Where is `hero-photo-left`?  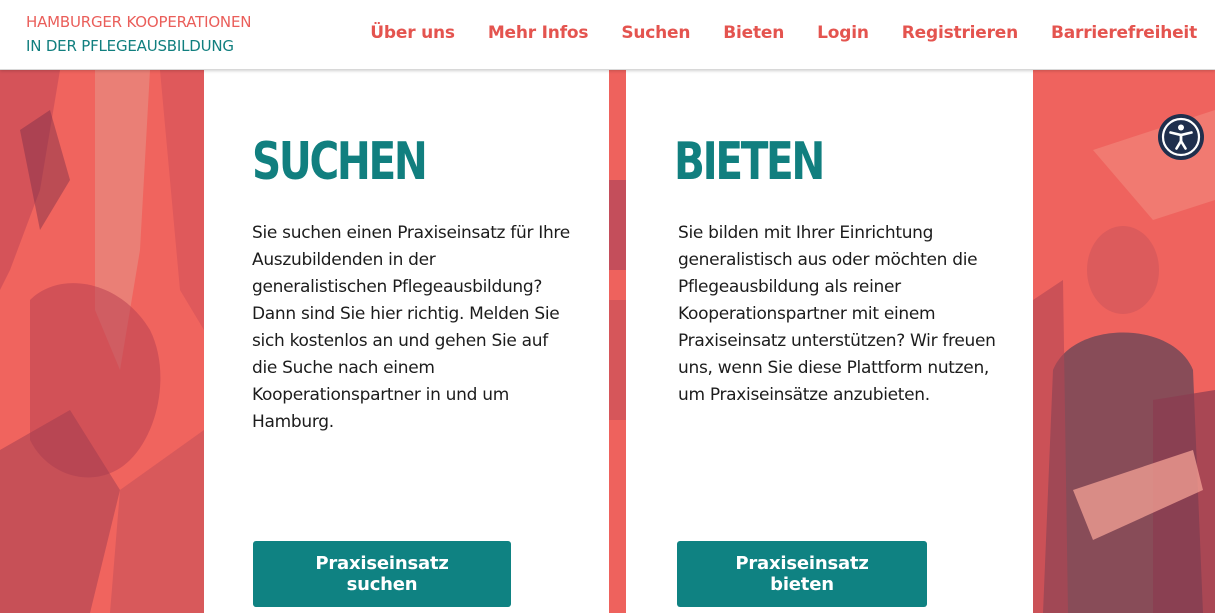
hero-photo-left is located at coordinates (102, 341).